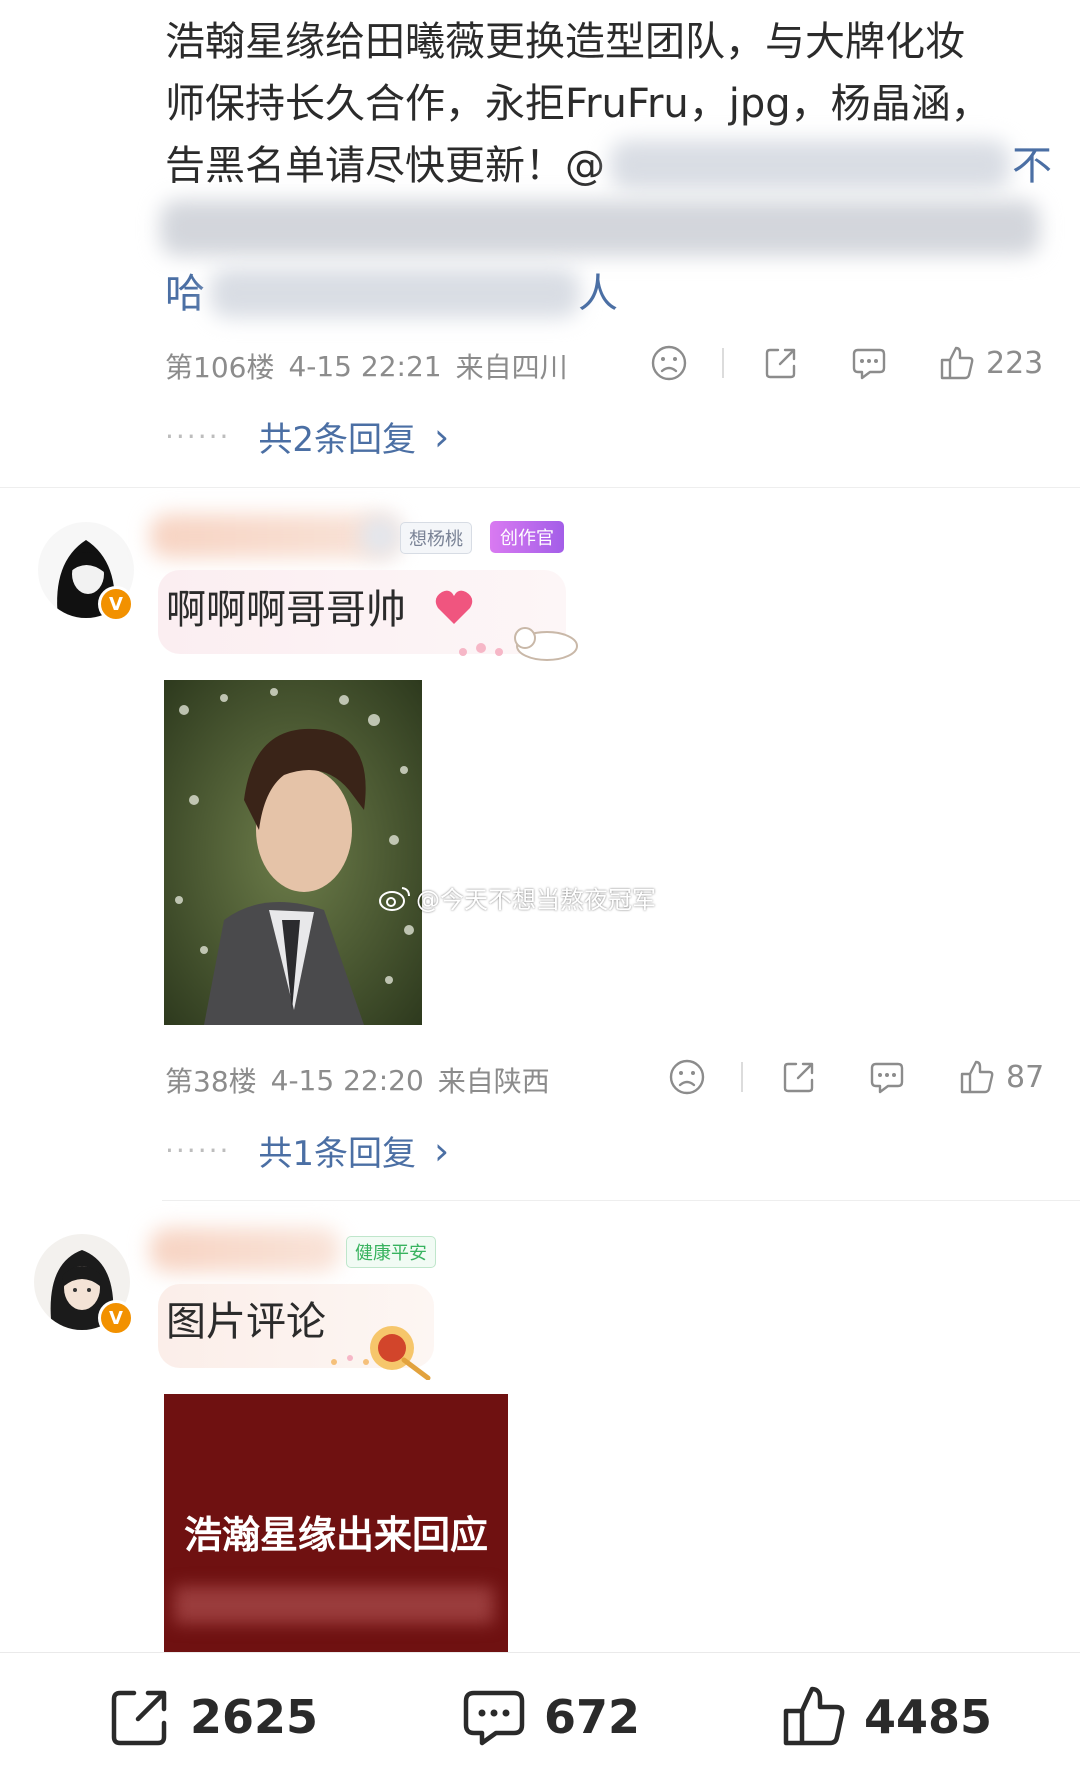 The image size is (1080, 1785). I want to click on view-replies-link: ······ 共1条回复 ›, so click(307, 1150).